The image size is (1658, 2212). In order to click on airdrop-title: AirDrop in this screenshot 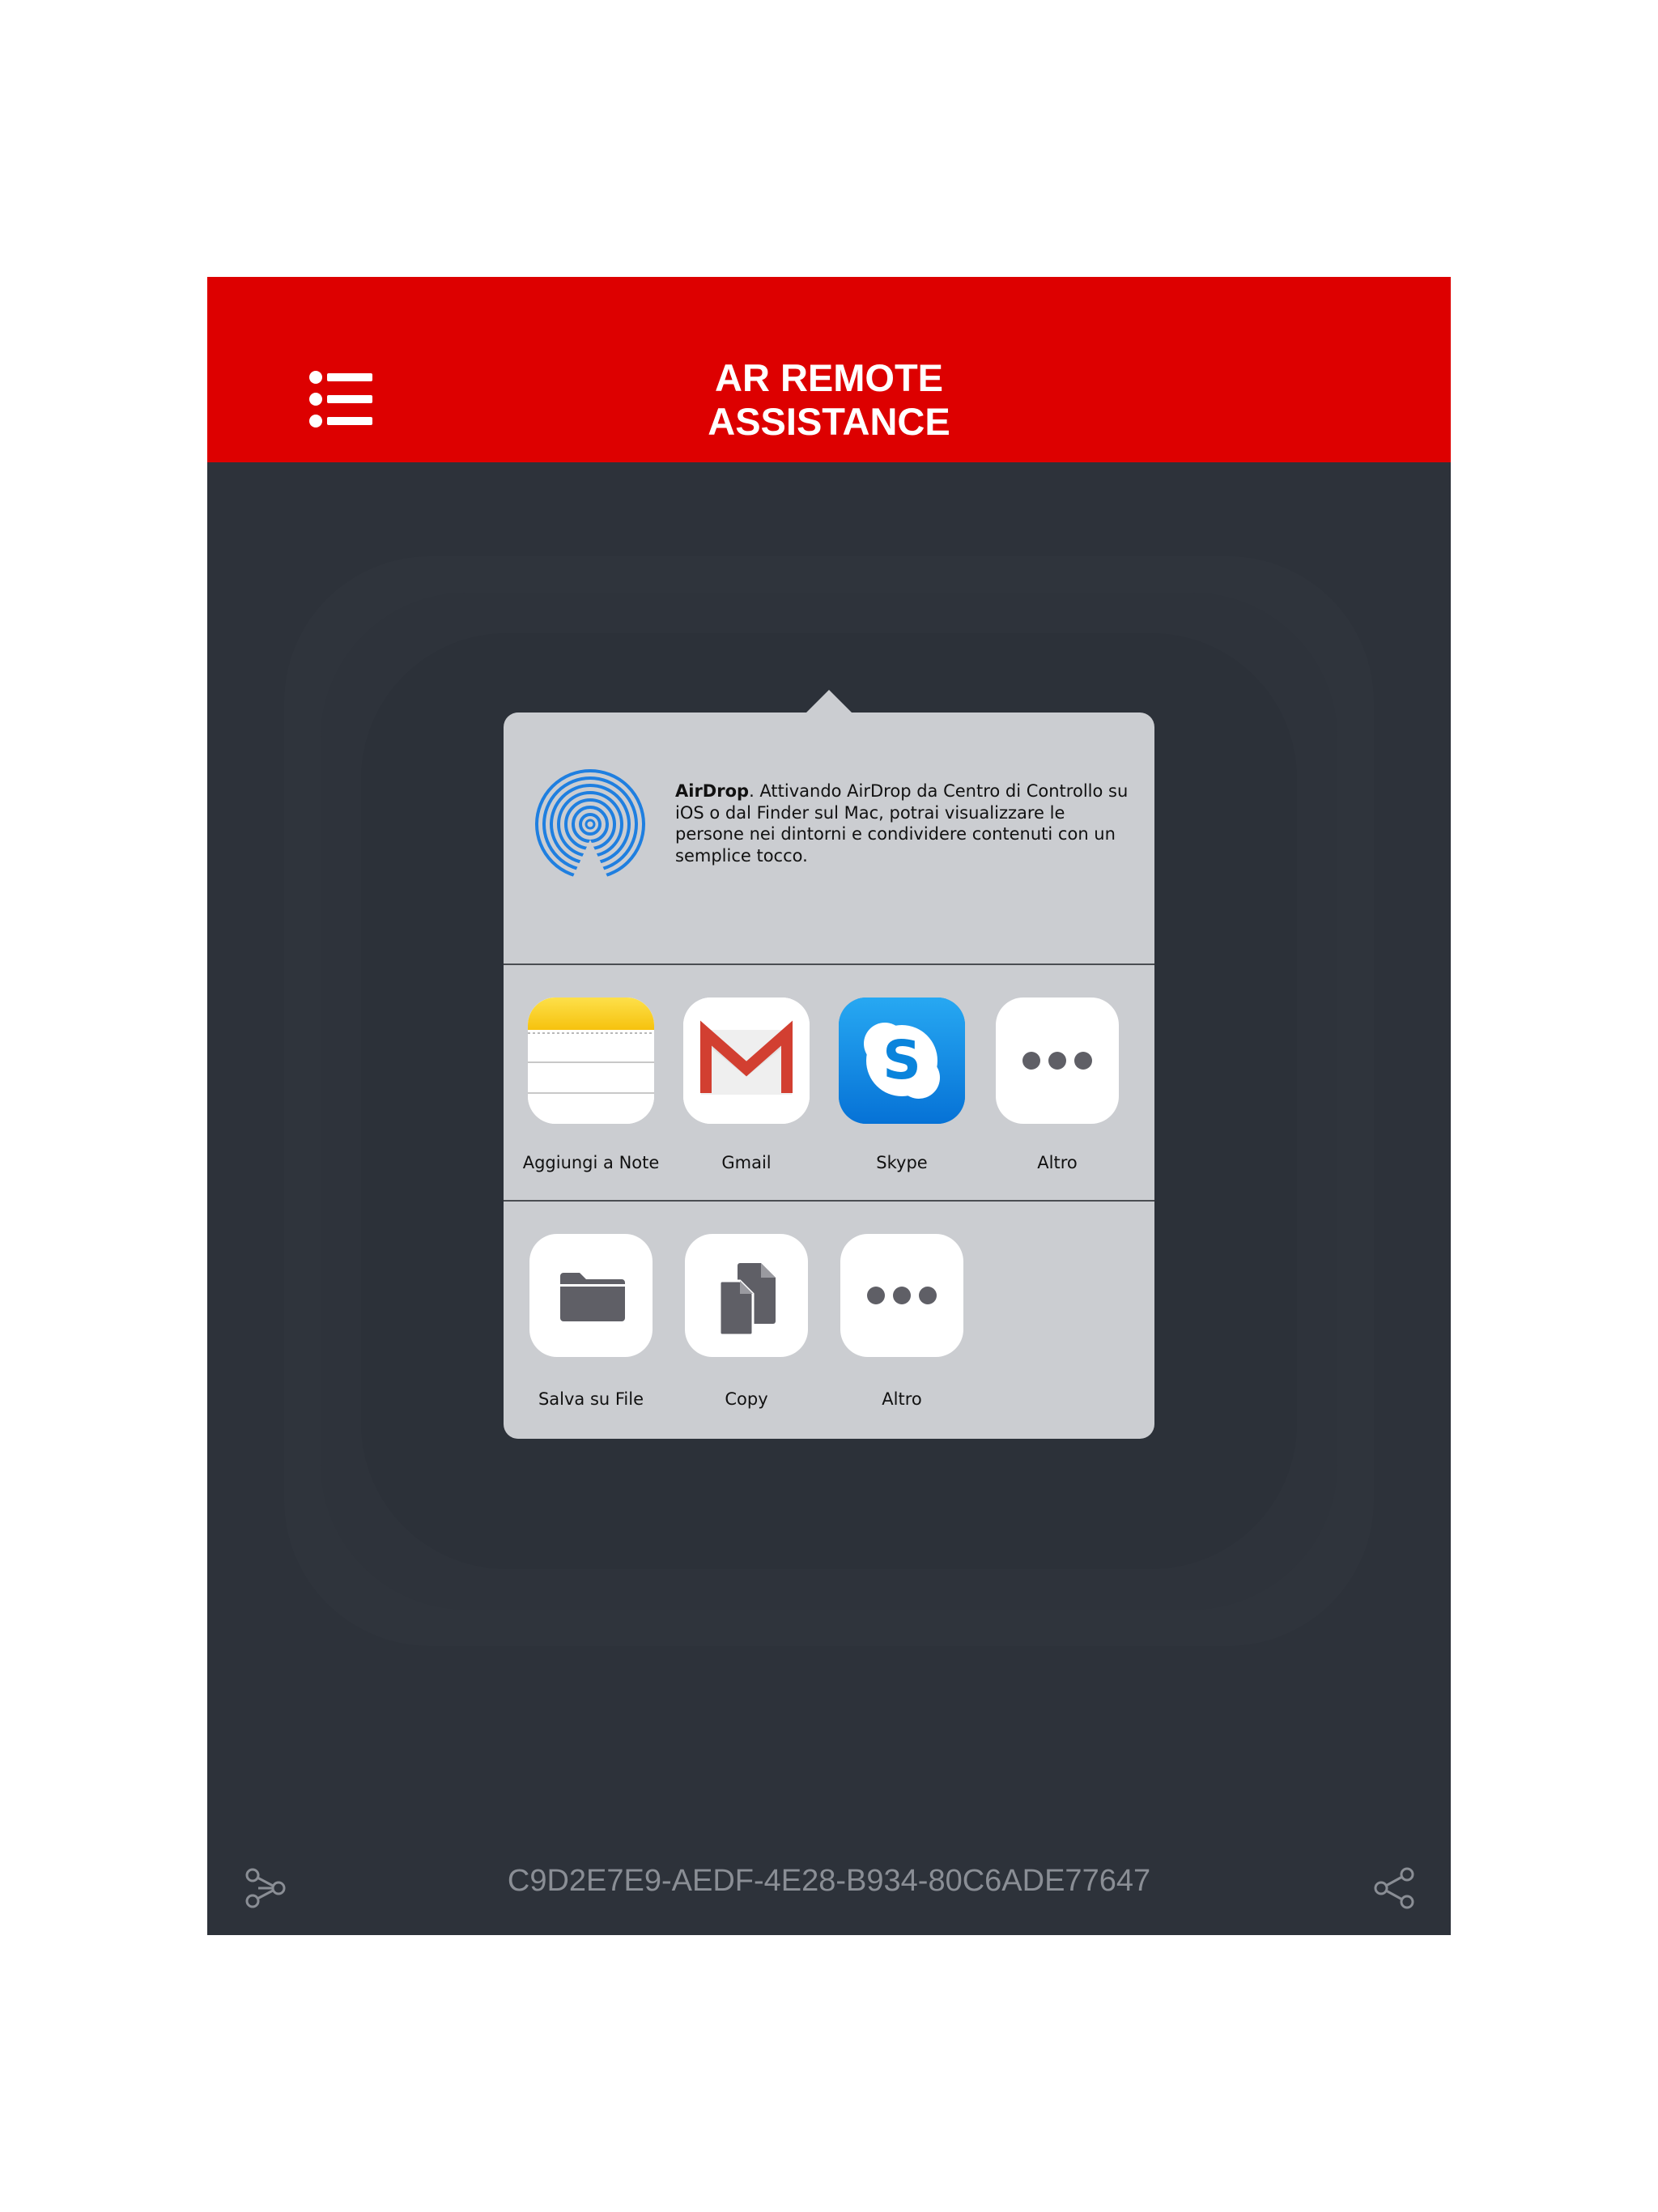, I will do `click(712, 791)`.